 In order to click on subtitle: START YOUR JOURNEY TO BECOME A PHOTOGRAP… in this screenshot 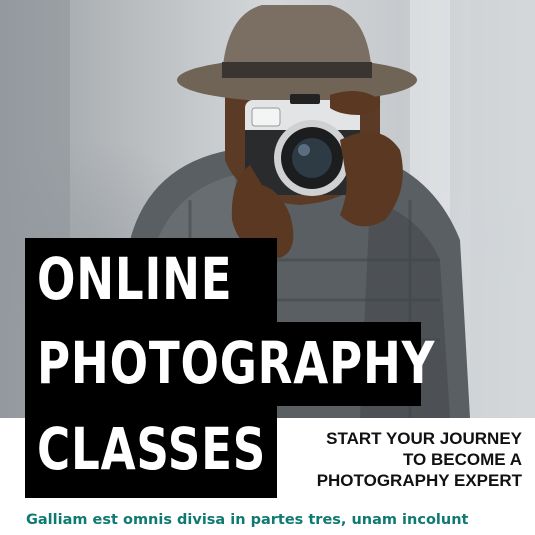, I will do `click(409, 459)`.